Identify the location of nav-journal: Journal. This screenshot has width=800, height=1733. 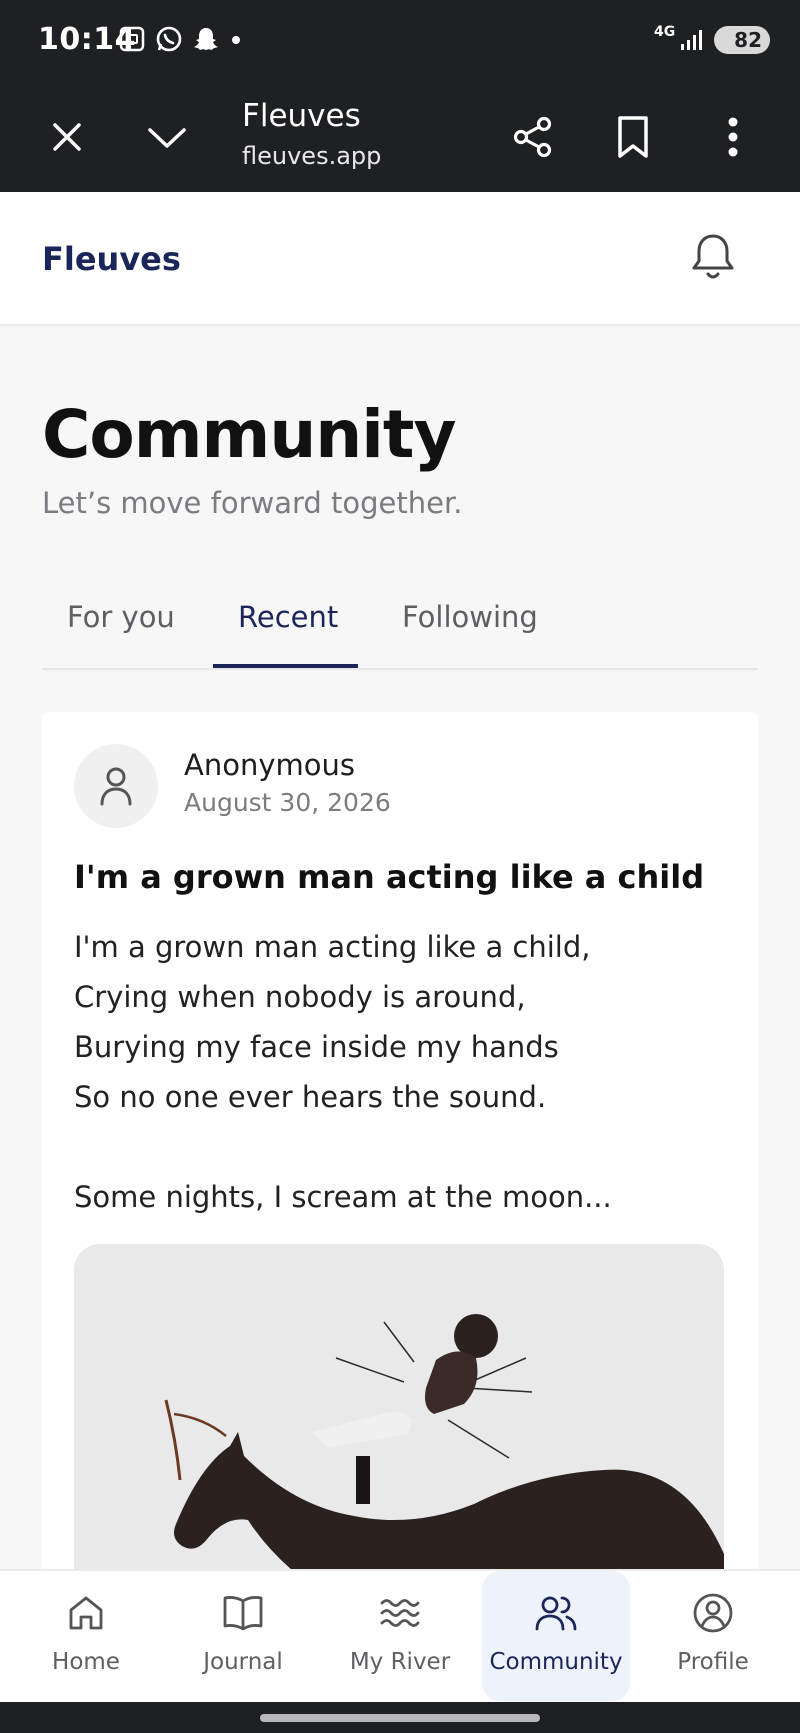
(243, 1636).